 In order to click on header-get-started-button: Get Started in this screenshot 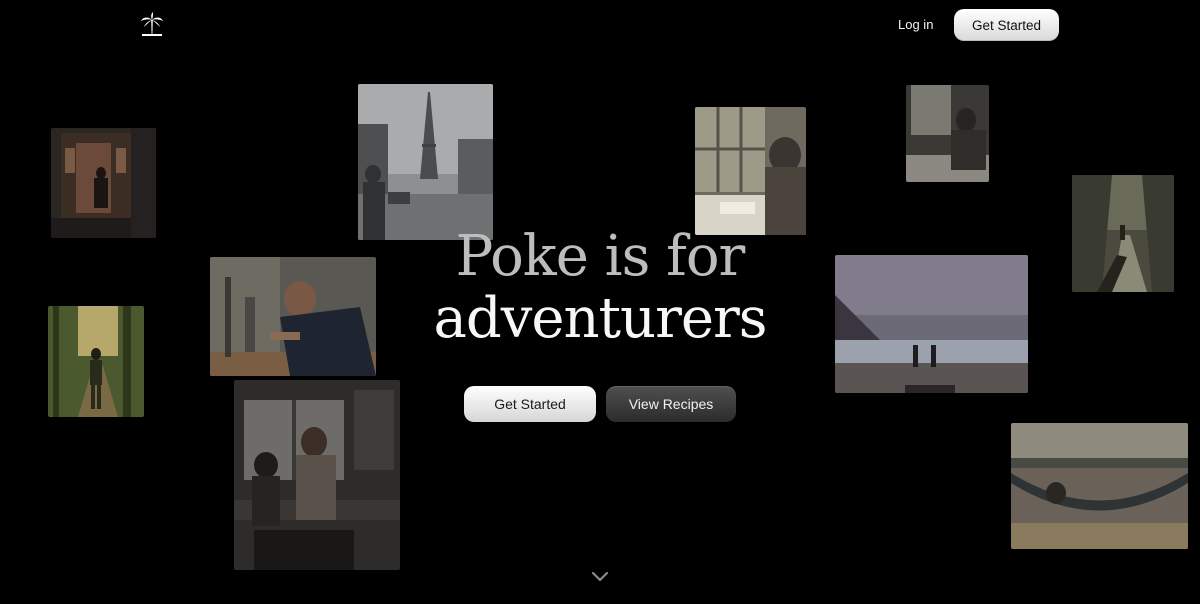, I will do `click(1006, 25)`.